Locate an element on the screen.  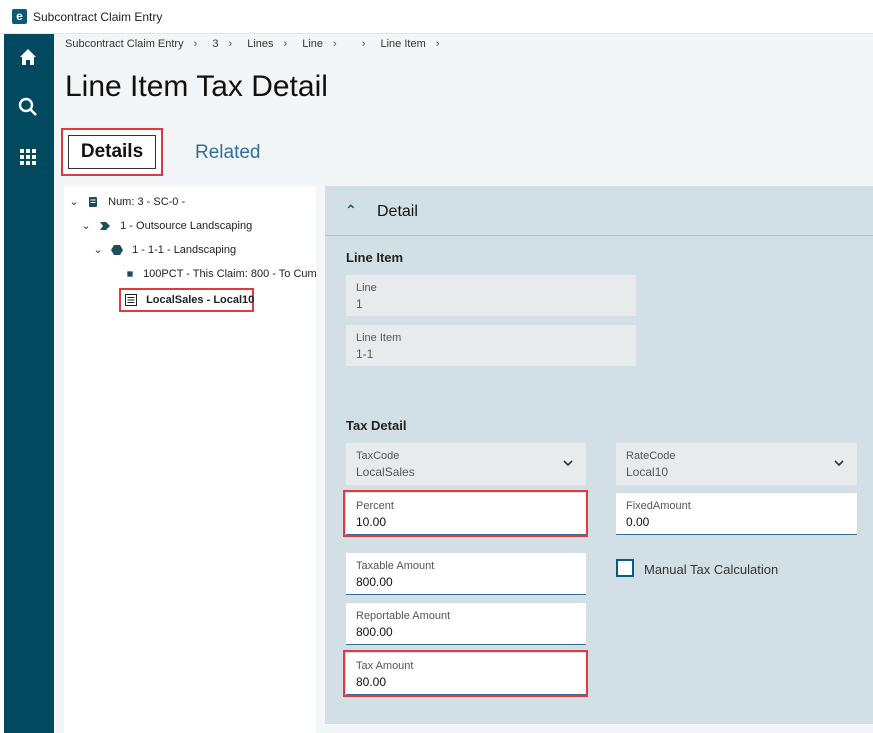
tab-details: Details is located at coordinates (112, 152).